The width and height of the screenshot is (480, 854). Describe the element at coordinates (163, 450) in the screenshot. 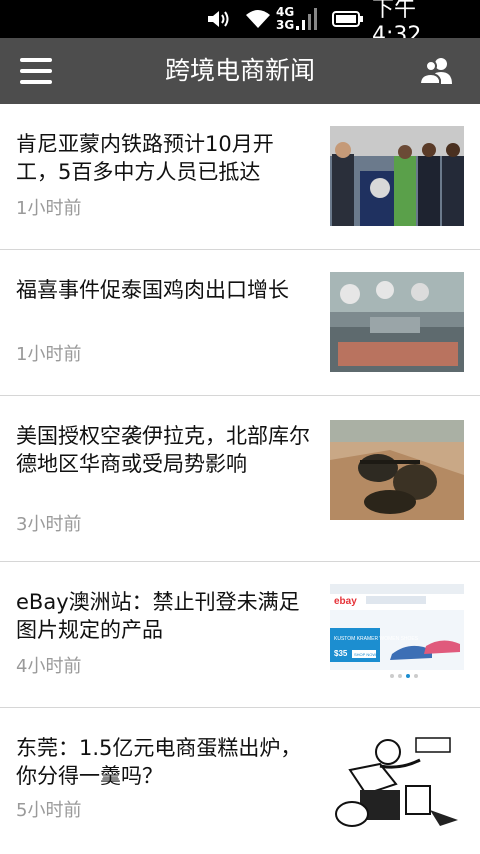

I see `news-title: 美国授权空袭伊拉克，北部库尔德地区华商或受局势影响` at that location.